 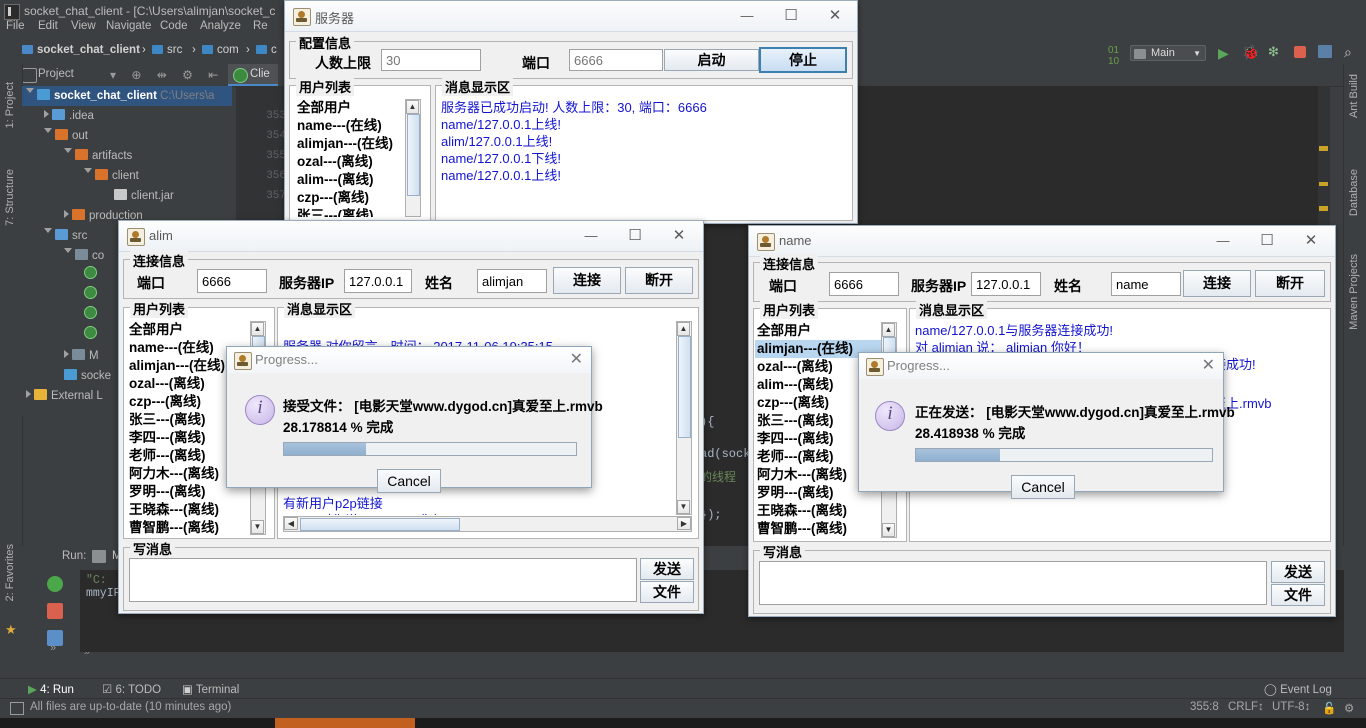 I want to click on strip-favorites: 2: Favorites, so click(x=10, y=572).